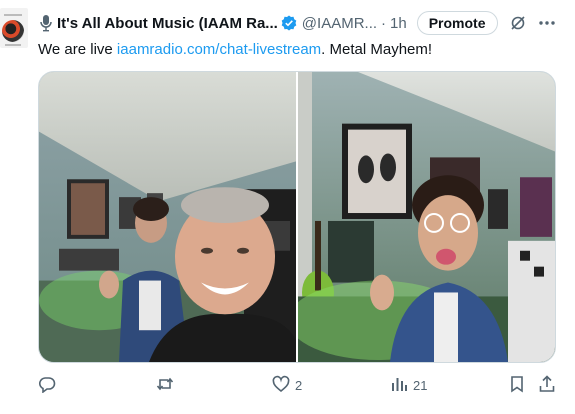  I want to click on author-avatar, so click(14, 28).